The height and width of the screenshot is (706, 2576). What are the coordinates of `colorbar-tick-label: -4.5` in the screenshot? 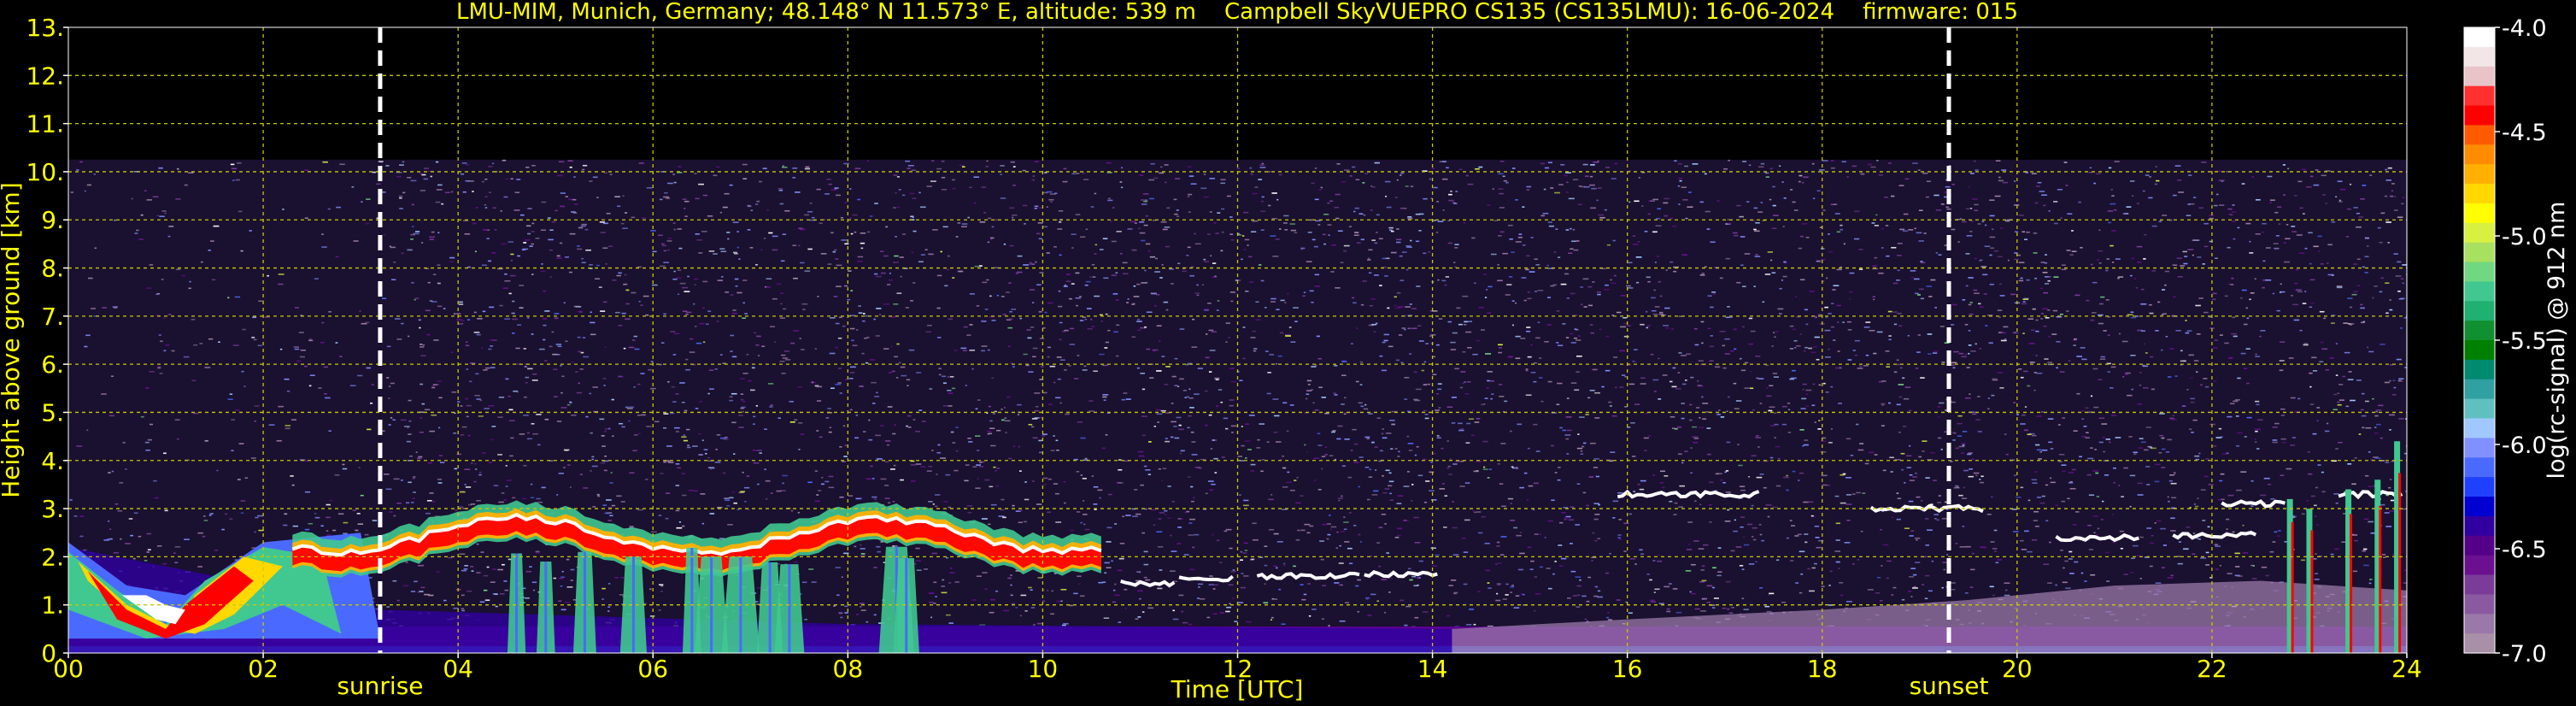 It's located at (2524, 133).